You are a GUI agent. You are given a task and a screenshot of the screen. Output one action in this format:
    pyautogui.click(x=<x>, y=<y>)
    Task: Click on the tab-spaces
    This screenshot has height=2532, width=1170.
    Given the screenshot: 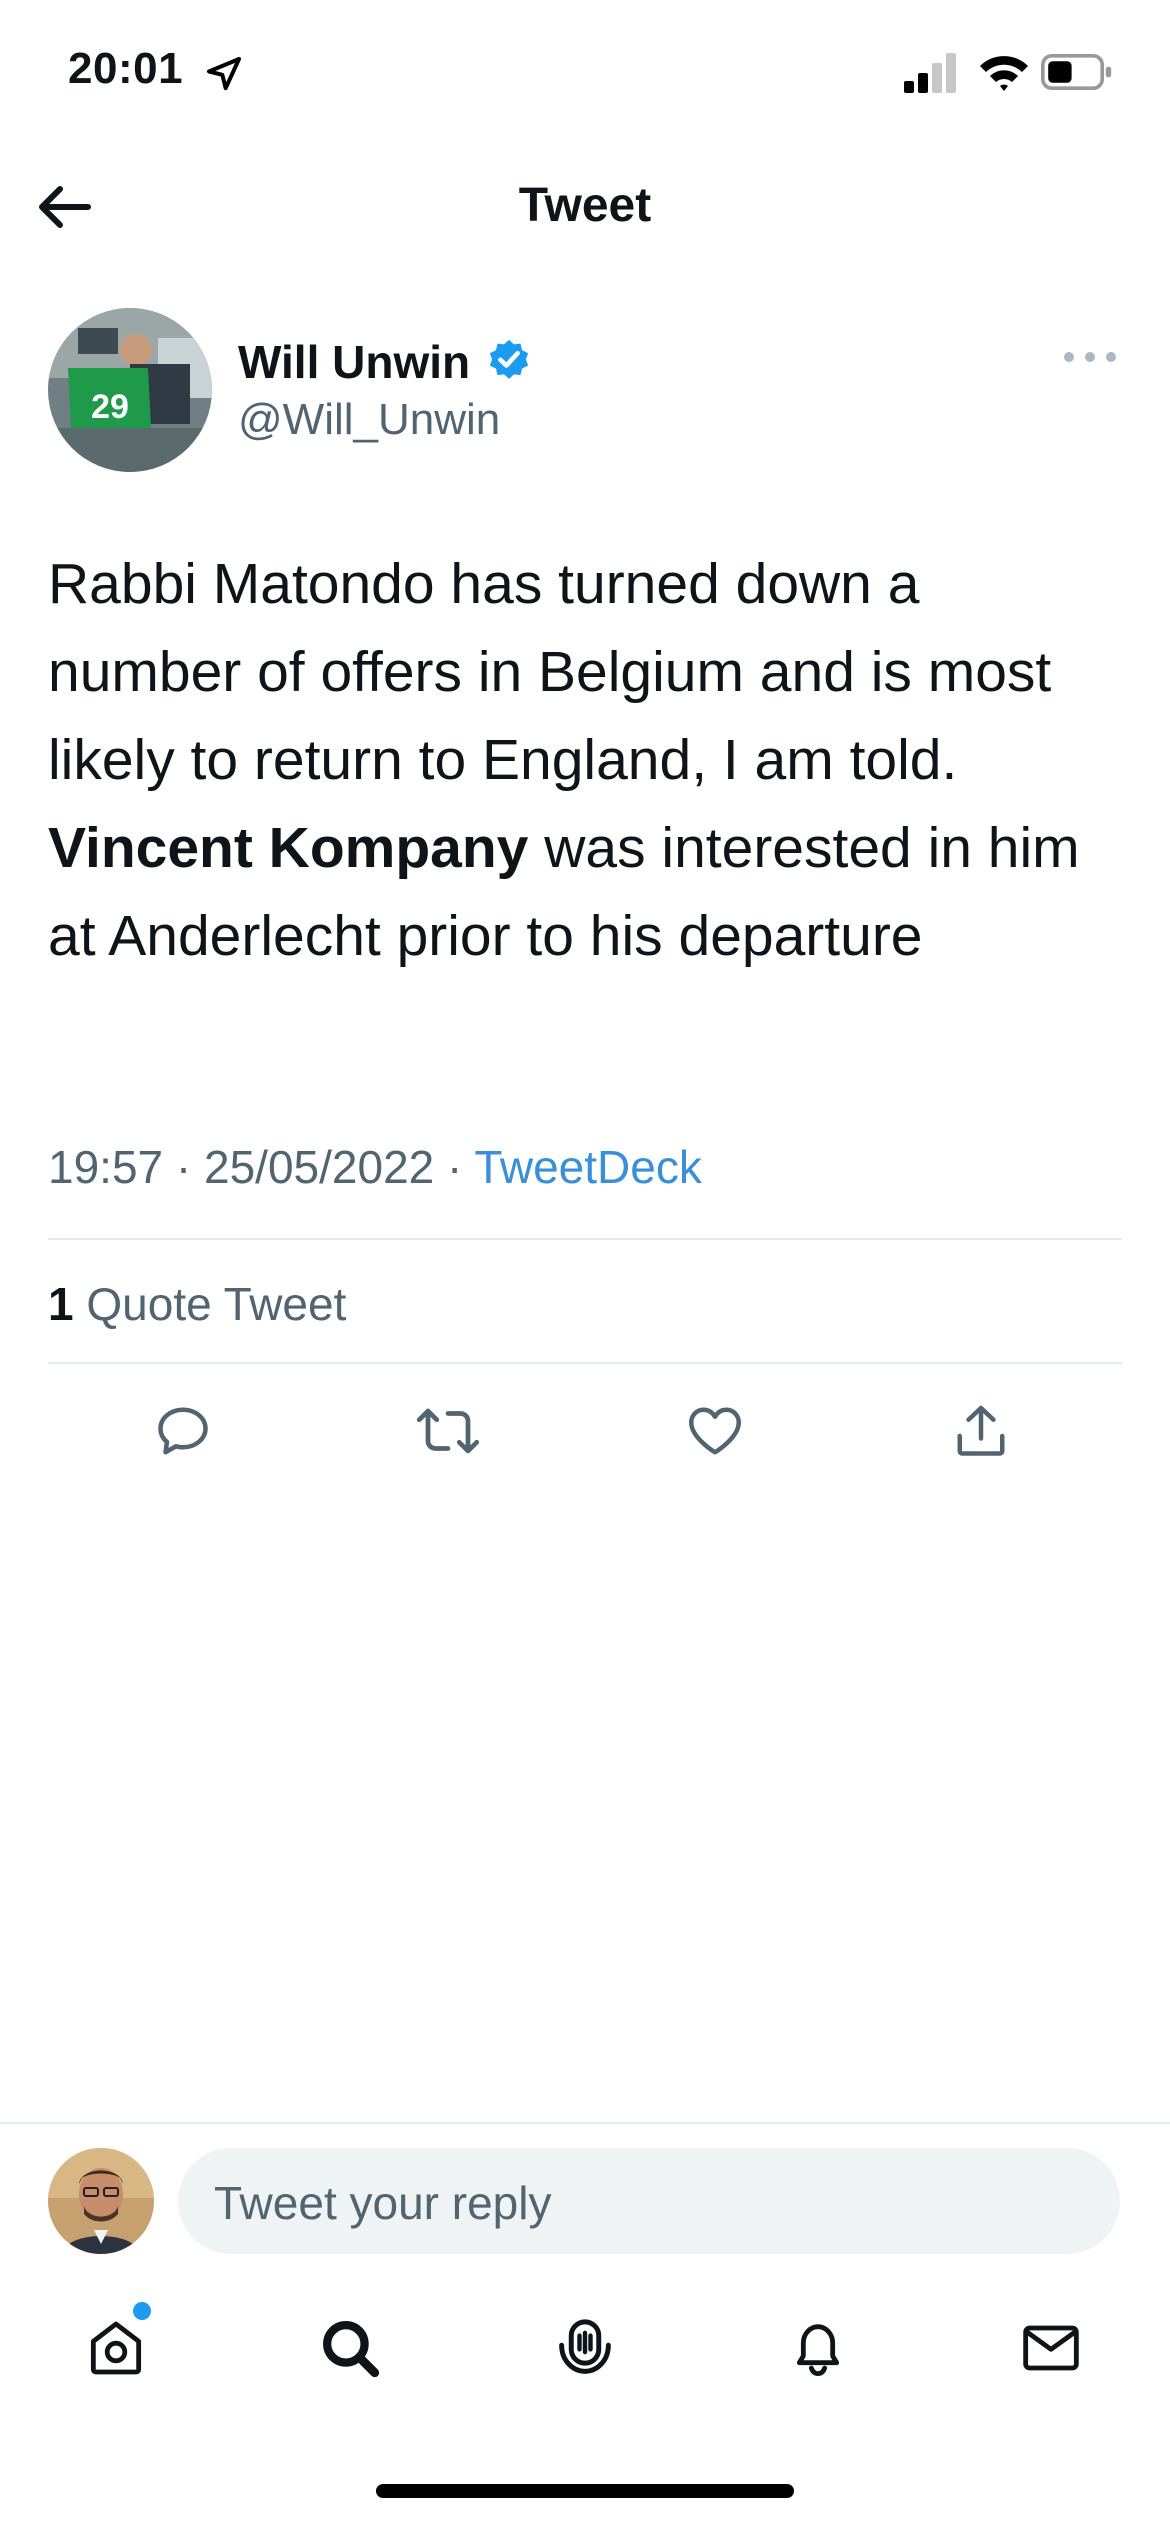 What is the action you would take?
    pyautogui.click(x=585, y=2348)
    